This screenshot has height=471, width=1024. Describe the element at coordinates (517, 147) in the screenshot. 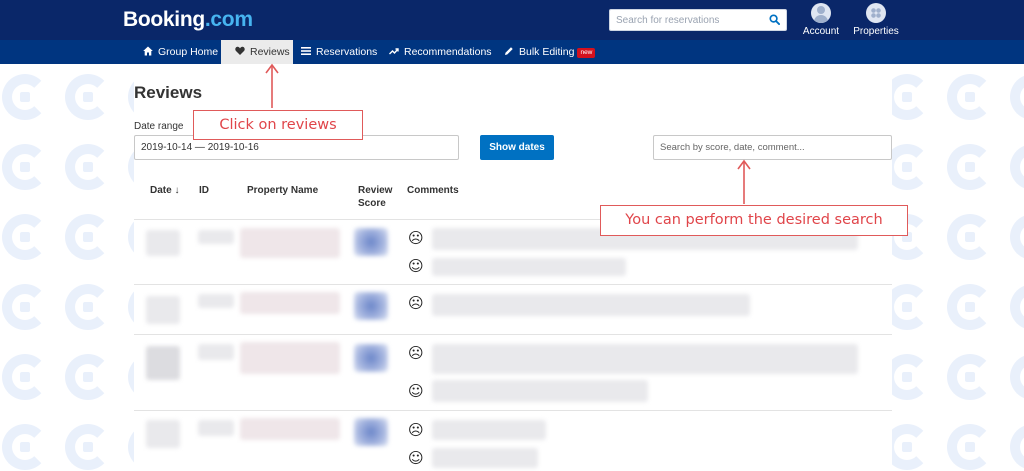

I see `show-dates-button: Show dates` at that location.